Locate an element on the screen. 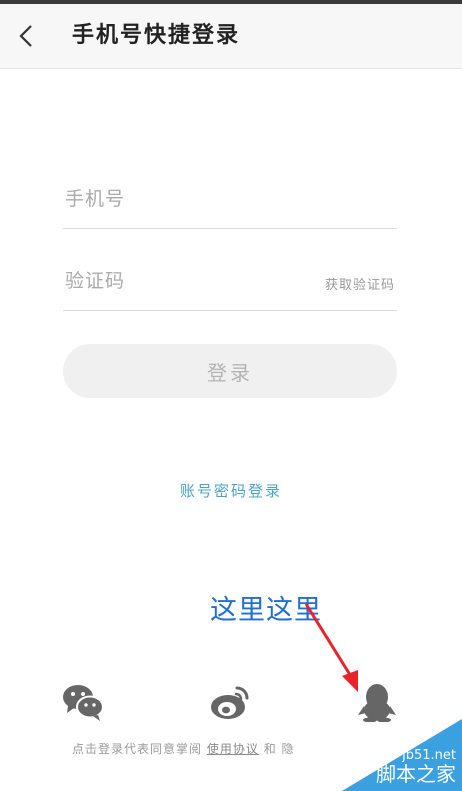  code-field: 获取验证码 is located at coordinates (230, 285).